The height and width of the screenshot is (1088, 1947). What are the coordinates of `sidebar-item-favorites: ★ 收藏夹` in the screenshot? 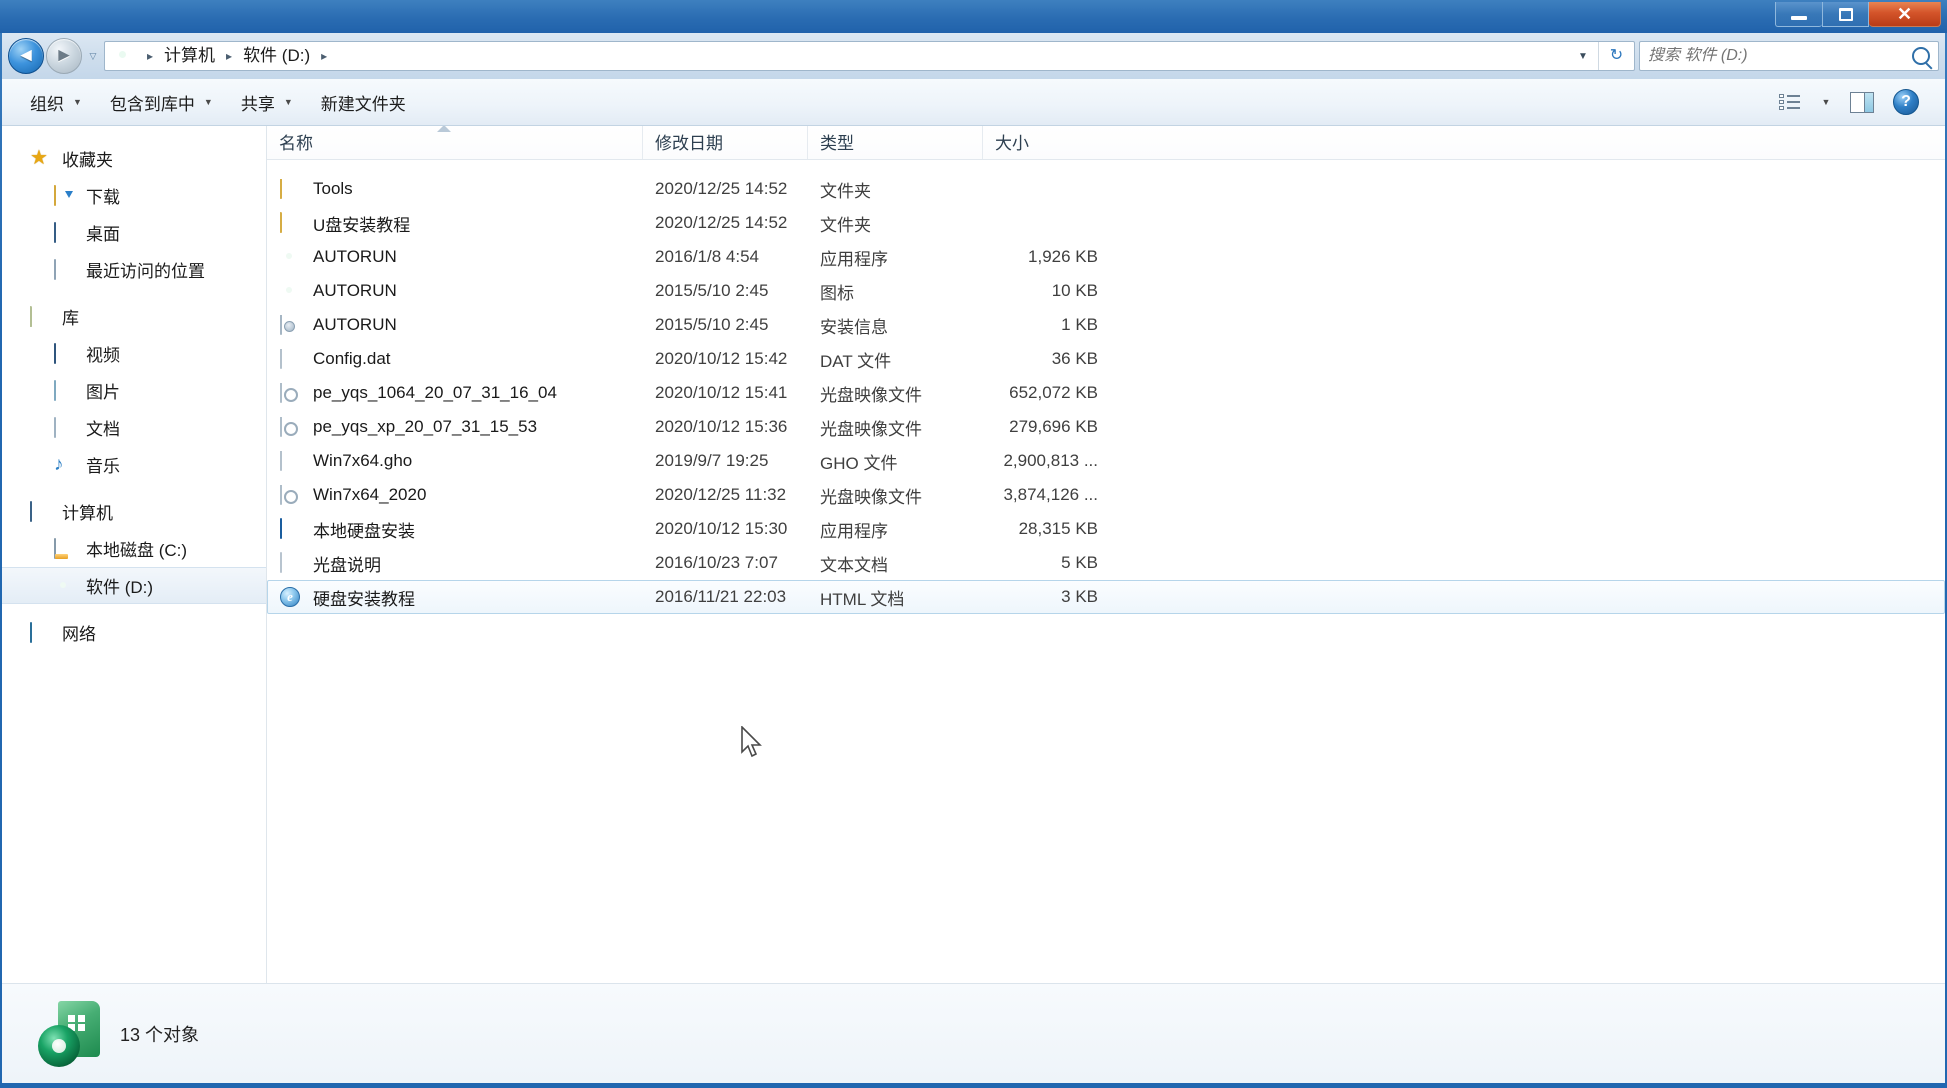 It's located at (134, 158).